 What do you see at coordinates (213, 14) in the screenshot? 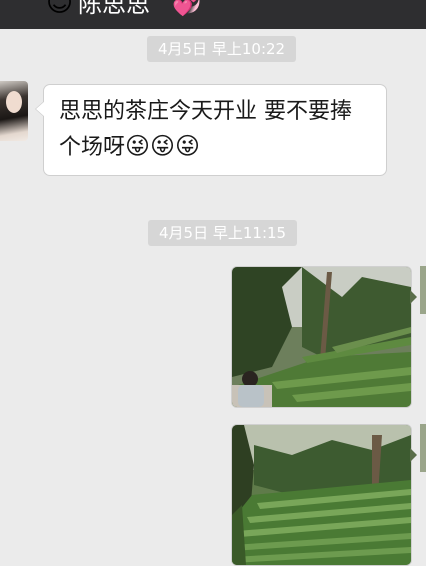
I see `chat-header: 😊 陈思思 💞` at bounding box center [213, 14].